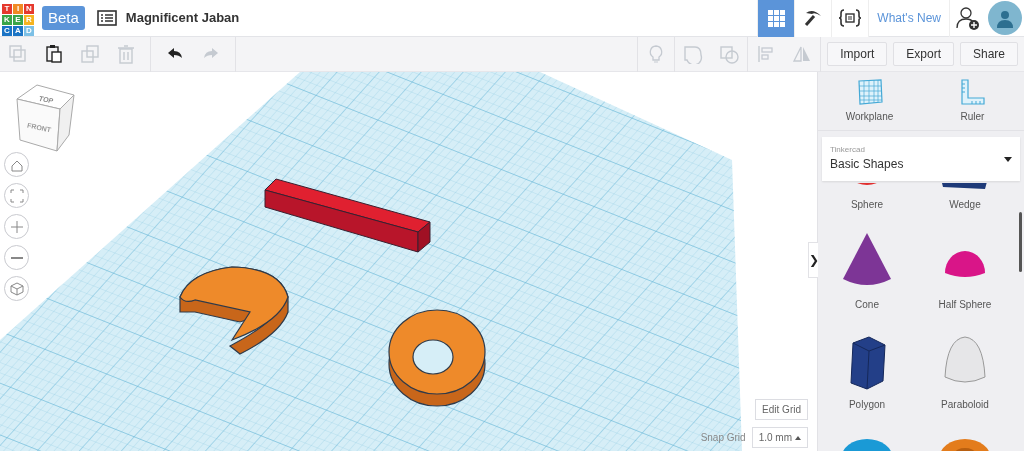  I want to click on beta-badge: Beta, so click(63, 18).